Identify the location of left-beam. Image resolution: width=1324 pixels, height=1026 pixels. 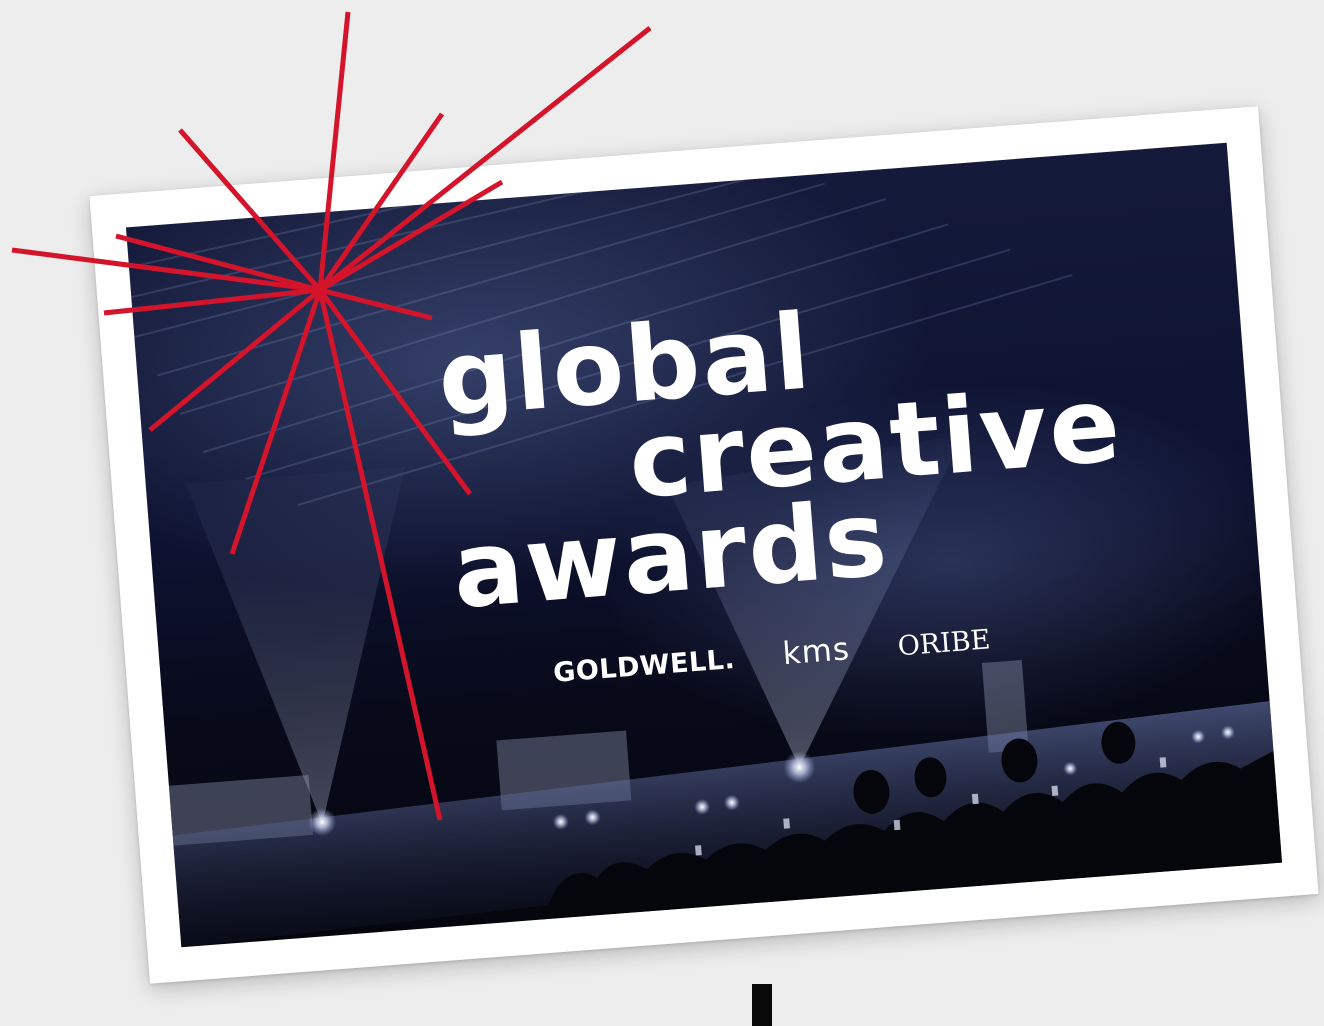
(295, 645).